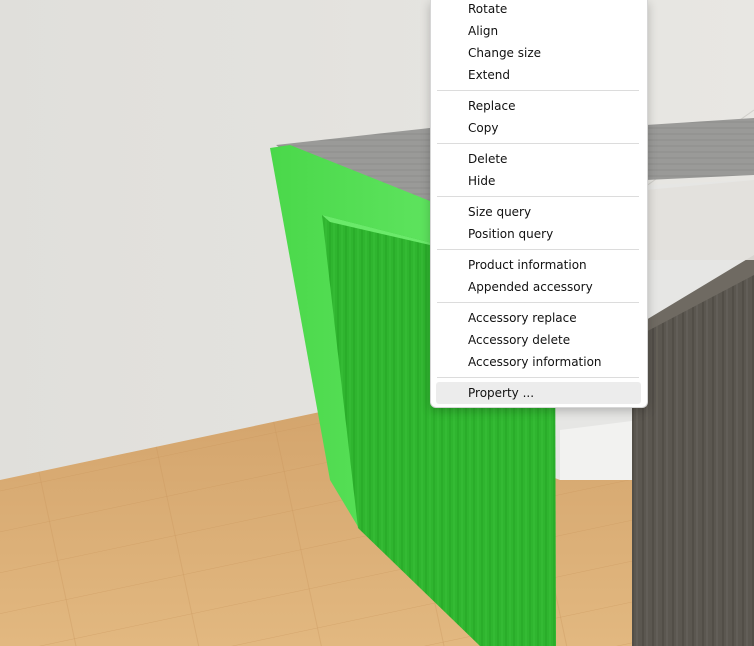  I want to click on menu-item-replace: Replace, so click(538, 106).